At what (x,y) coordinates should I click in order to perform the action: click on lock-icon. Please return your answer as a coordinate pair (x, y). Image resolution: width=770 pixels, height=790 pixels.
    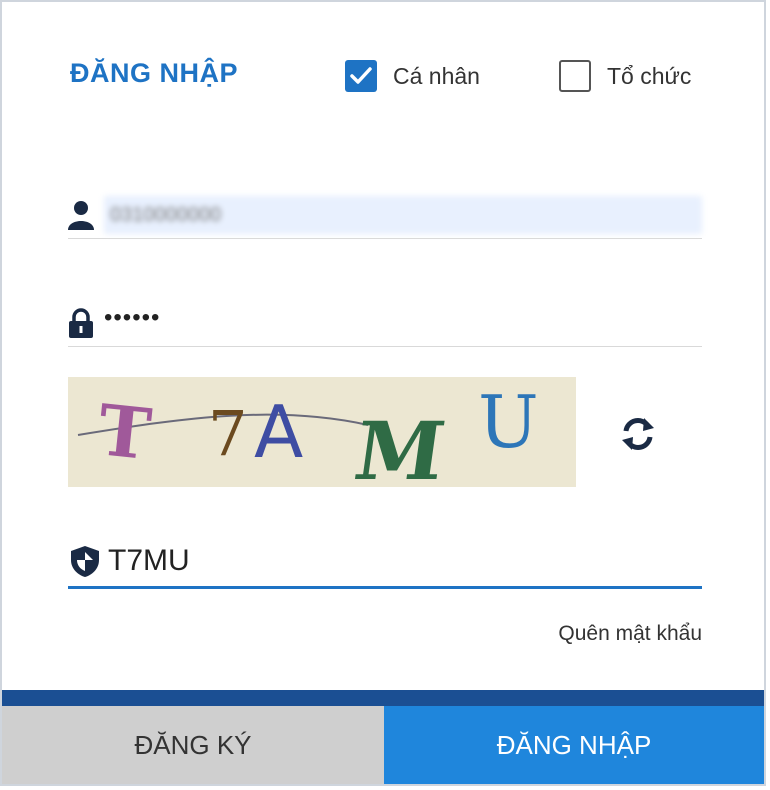
    Looking at the image, I should click on (81, 323).